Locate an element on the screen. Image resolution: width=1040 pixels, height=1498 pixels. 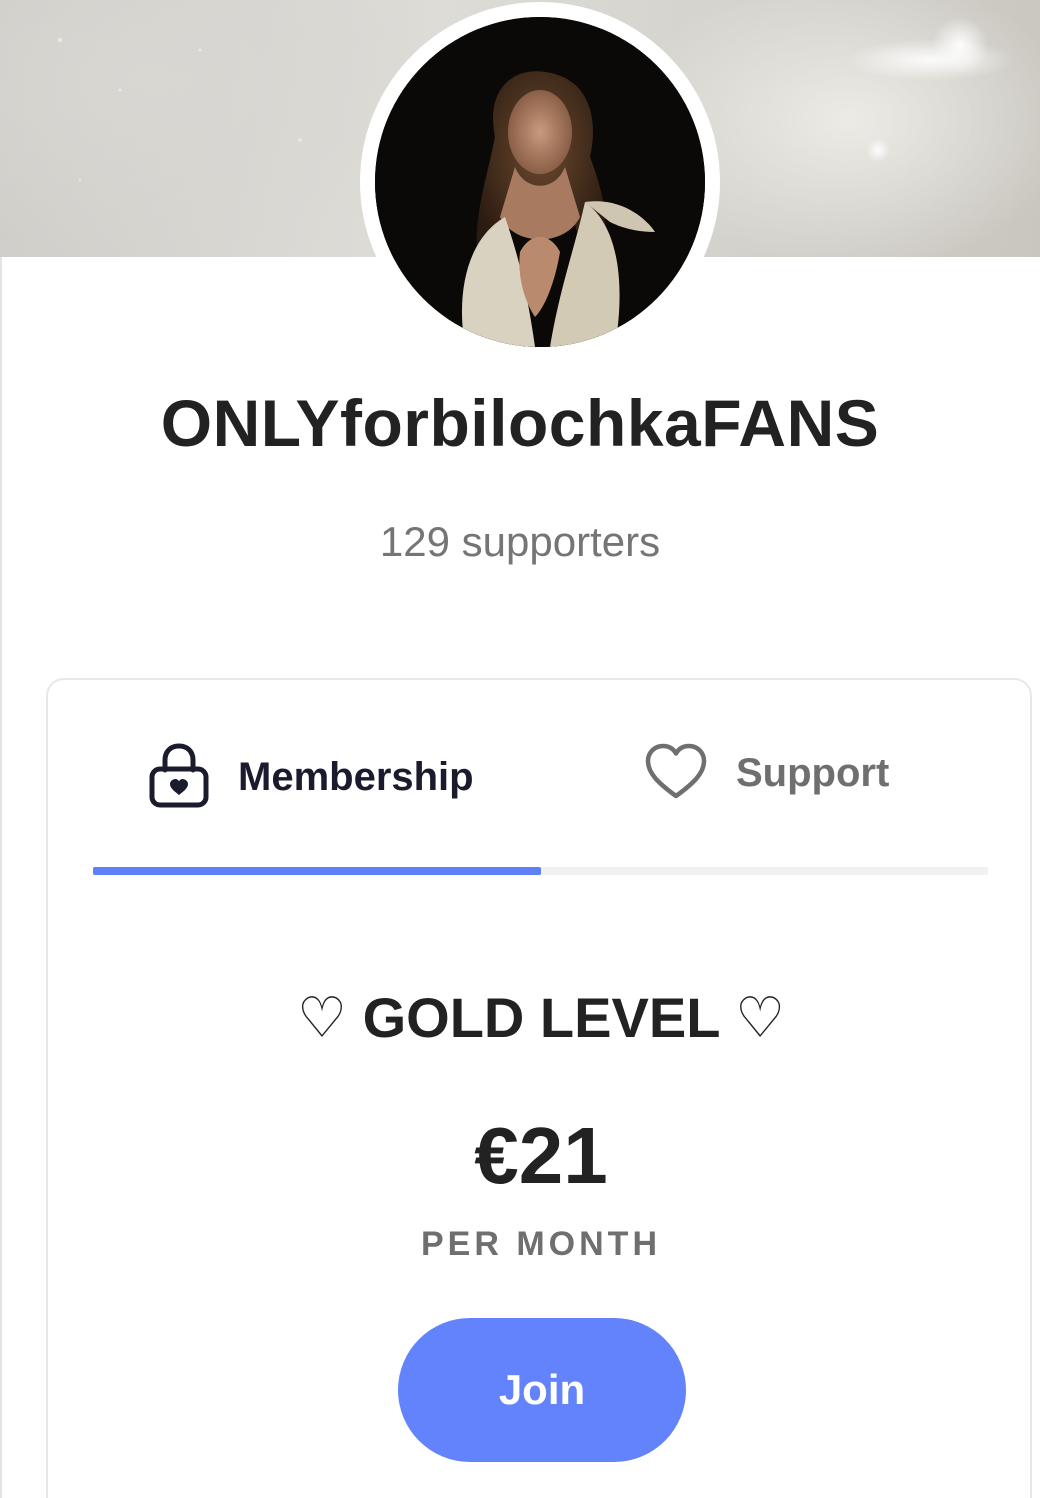
avatar-photo is located at coordinates (540, 182).